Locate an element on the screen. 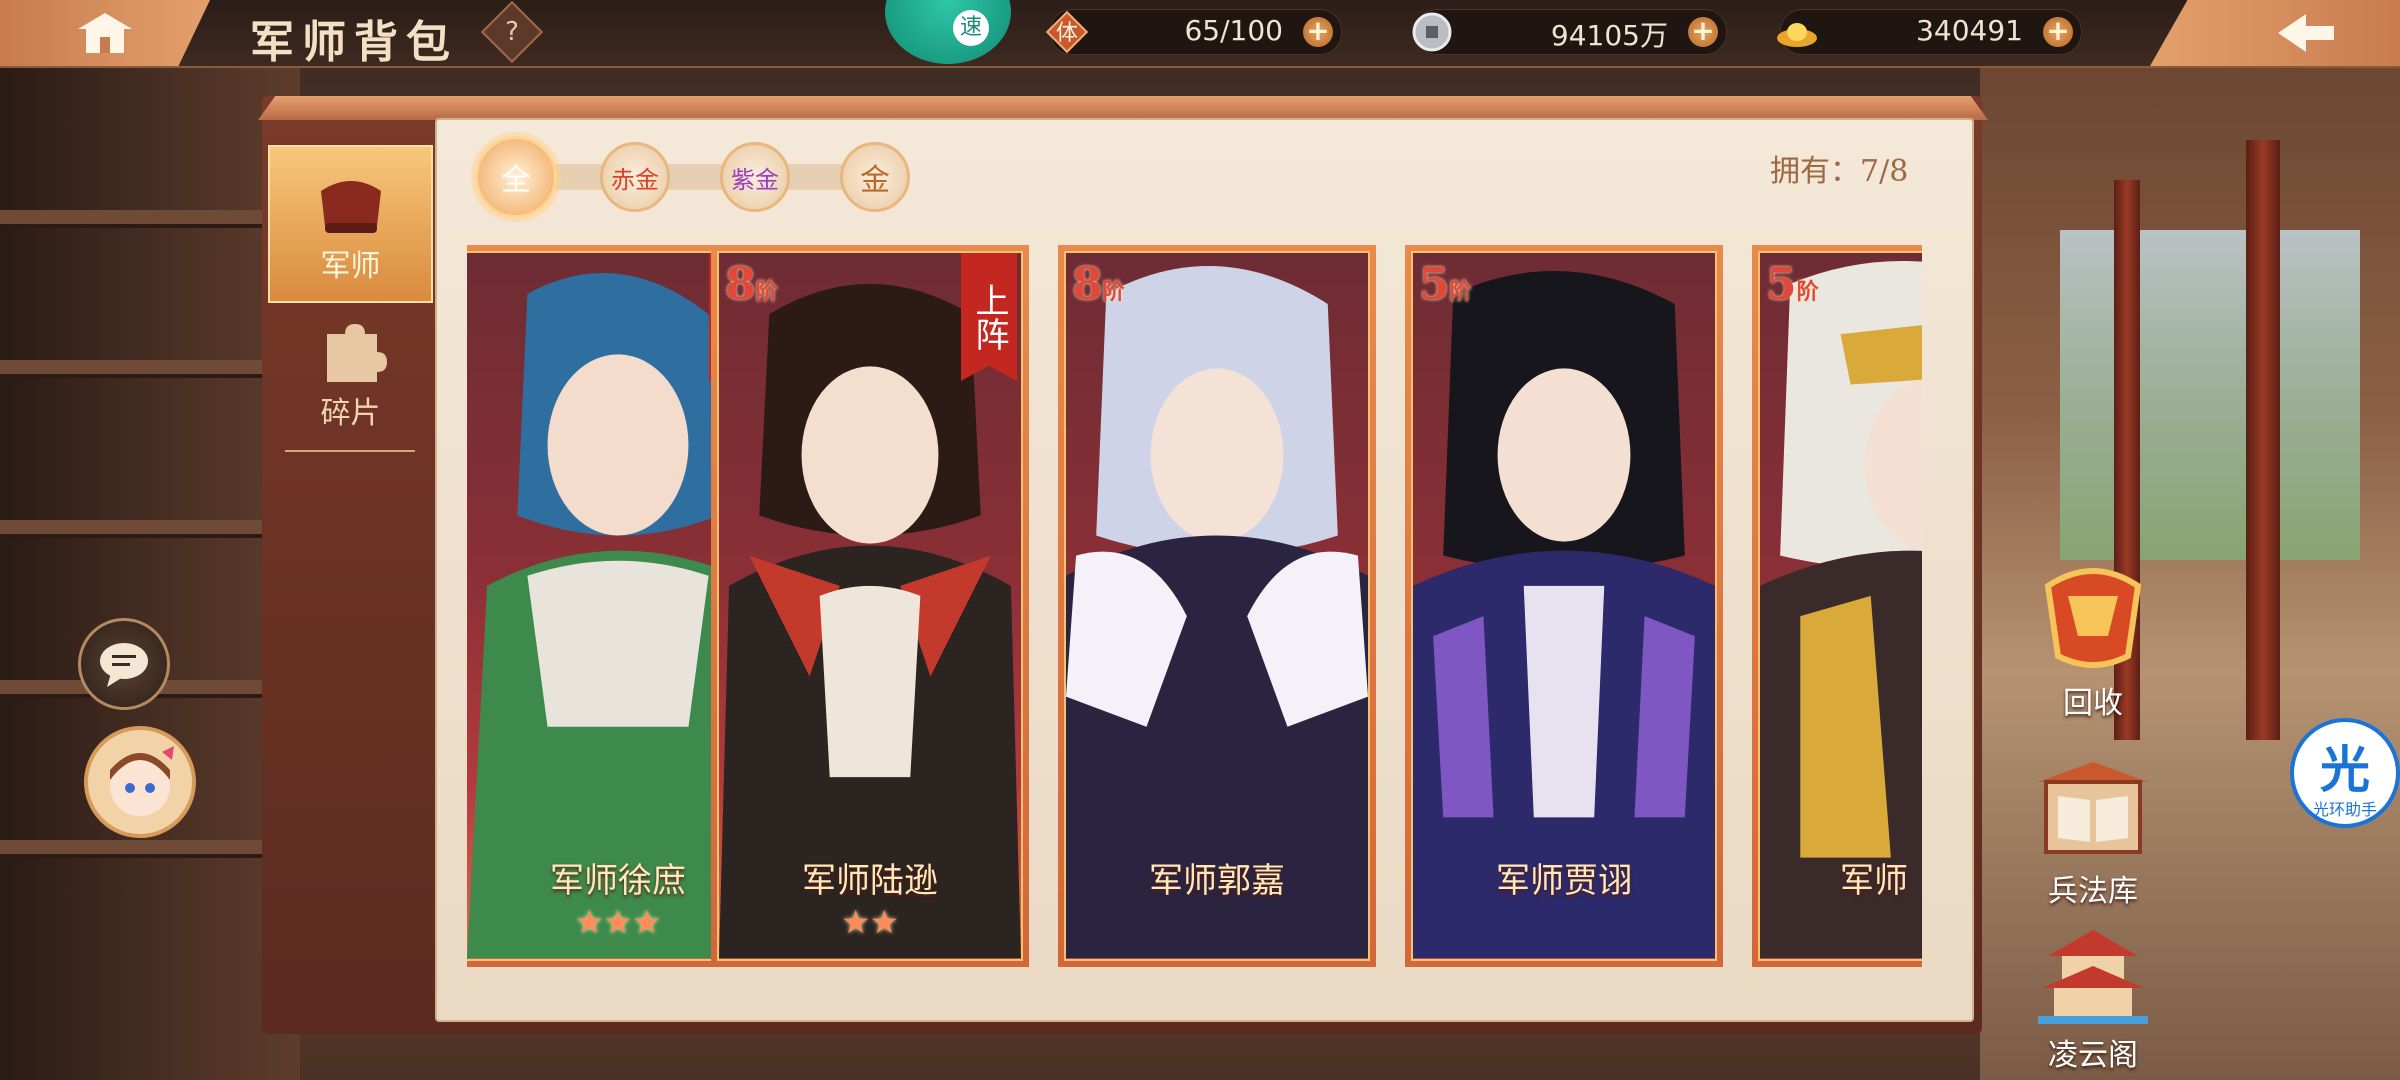 This screenshot has width=2400, height=1080. tab-fragments: 碎片 is located at coordinates (350, 369).